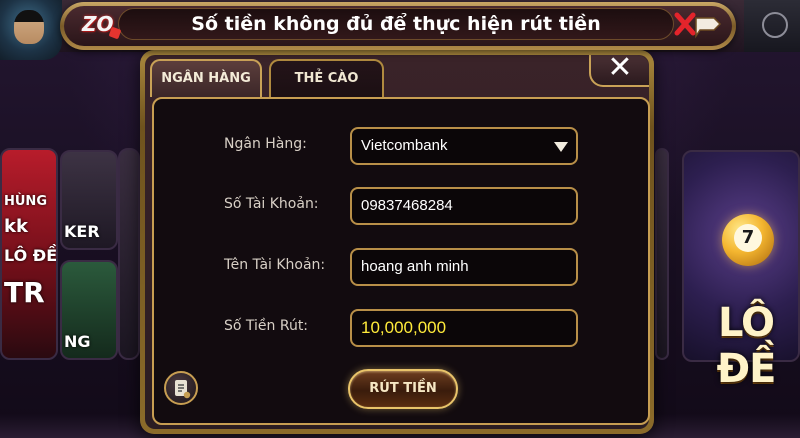  I want to click on card-text: KER, so click(82, 231).